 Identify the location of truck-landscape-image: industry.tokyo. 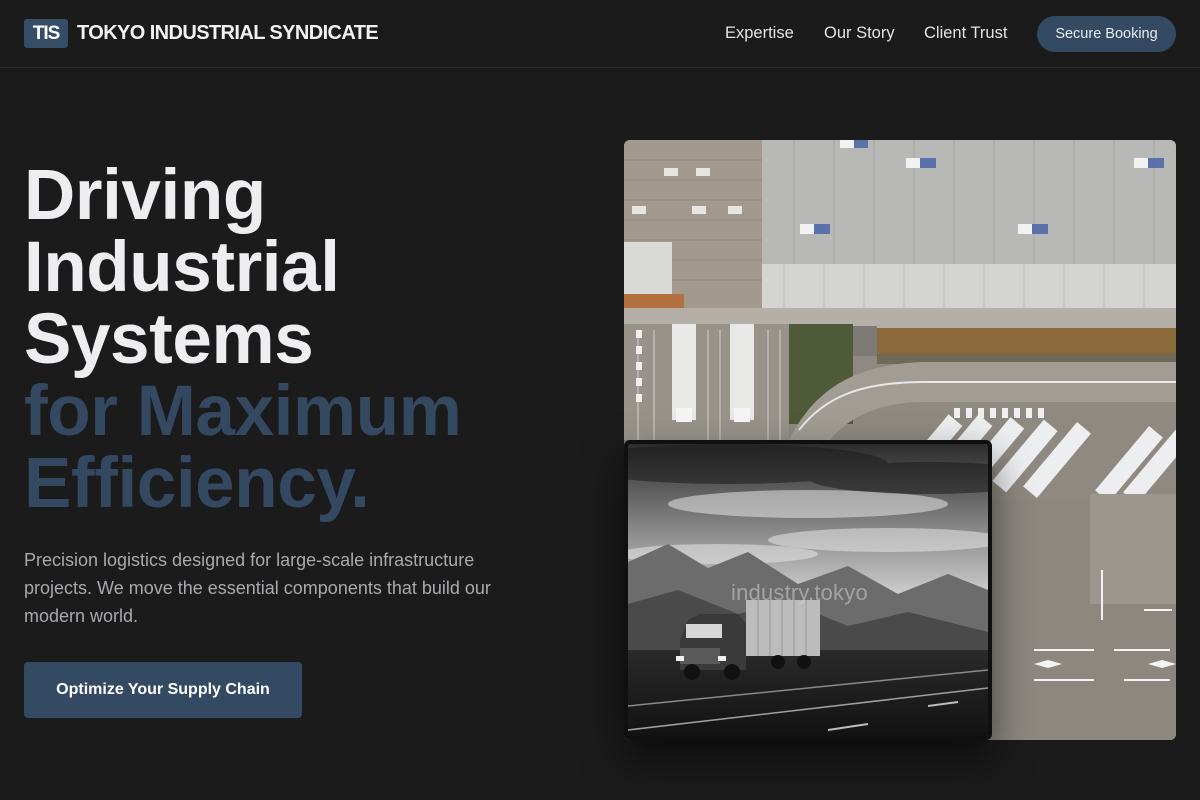
(808, 590).